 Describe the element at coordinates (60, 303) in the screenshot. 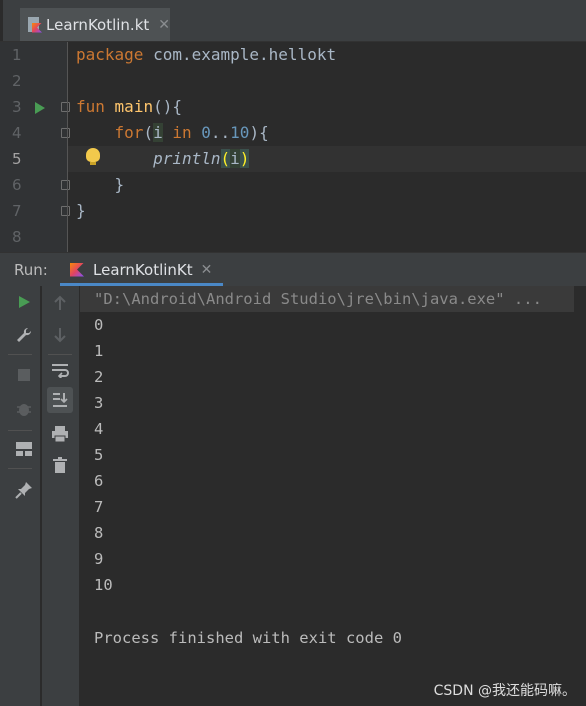

I see `up-arrow-icon` at that location.